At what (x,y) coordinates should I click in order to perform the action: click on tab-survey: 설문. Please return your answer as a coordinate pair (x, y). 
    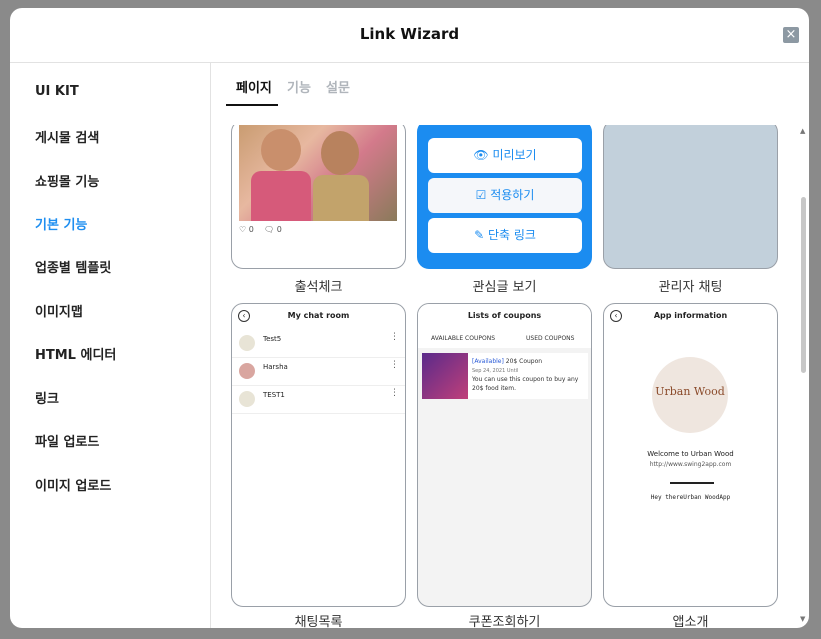
    Looking at the image, I should click on (338, 86).